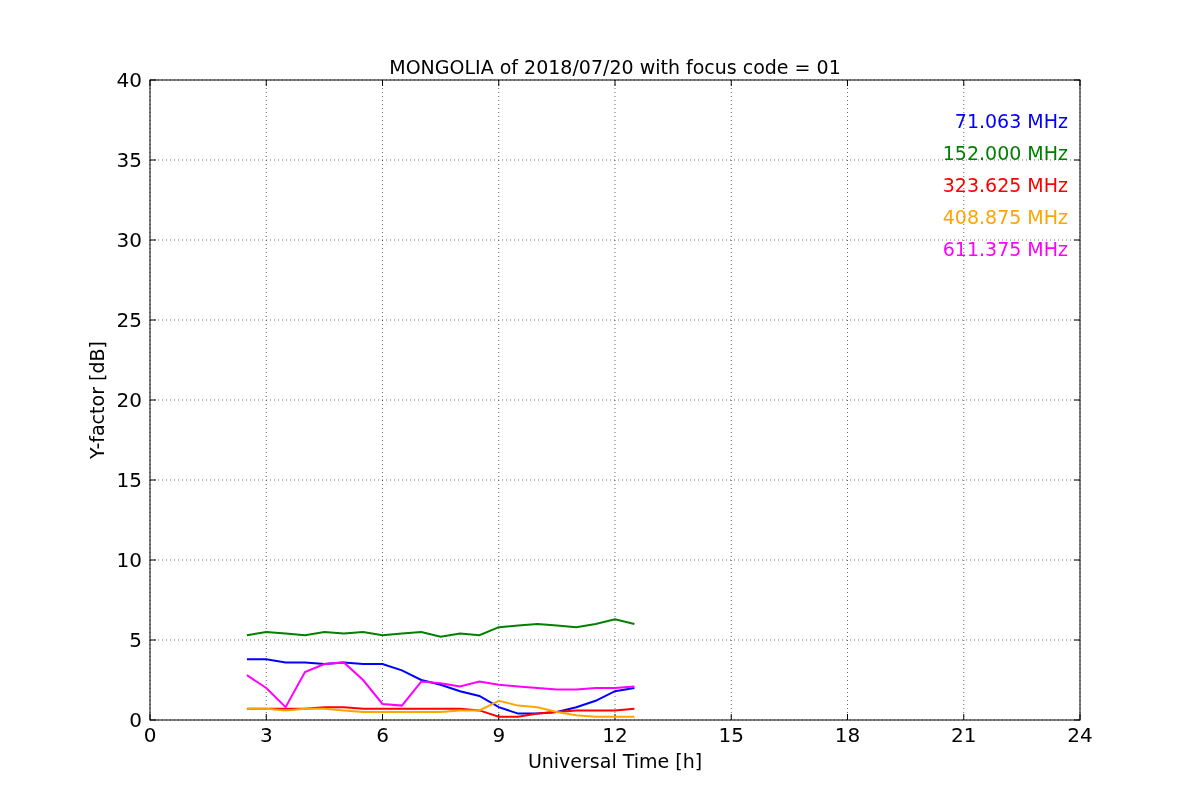 The width and height of the screenshot is (1200, 800). Describe the element at coordinates (499, 735) in the screenshot. I see `x-tick-label: 9` at that location.